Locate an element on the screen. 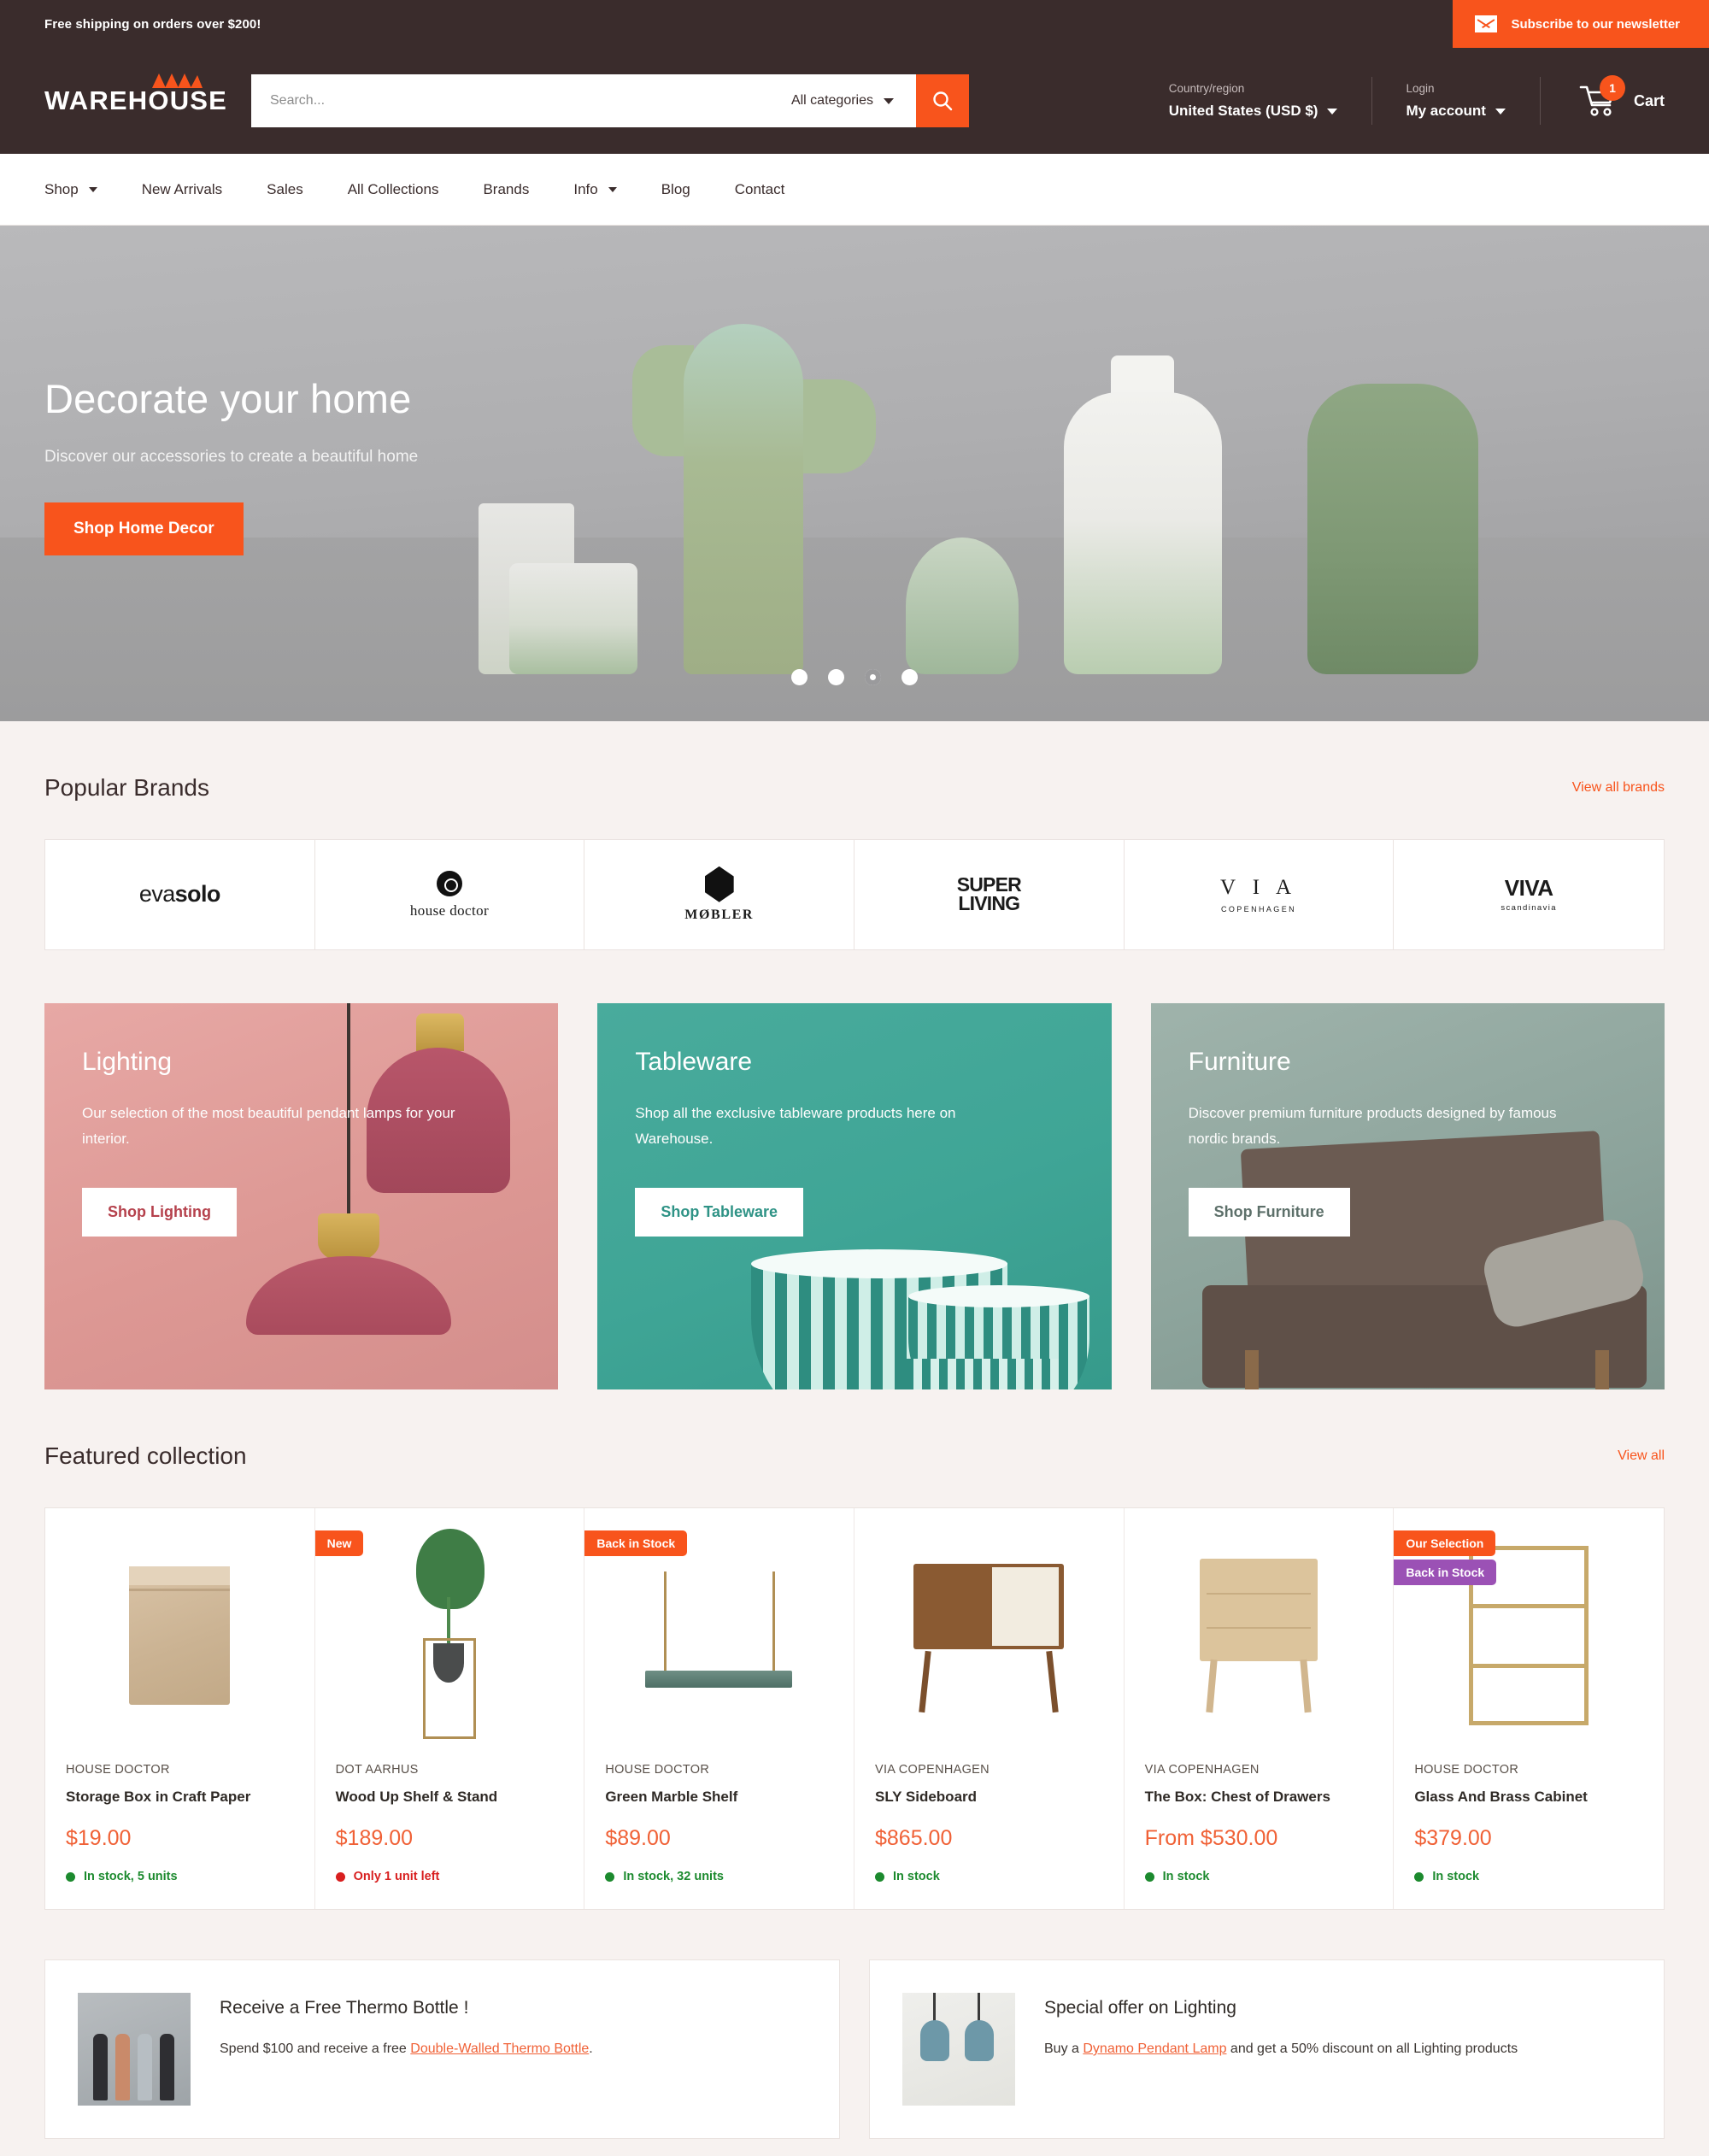  nav-item-brands: Brands is located at coordinates (506, 189).